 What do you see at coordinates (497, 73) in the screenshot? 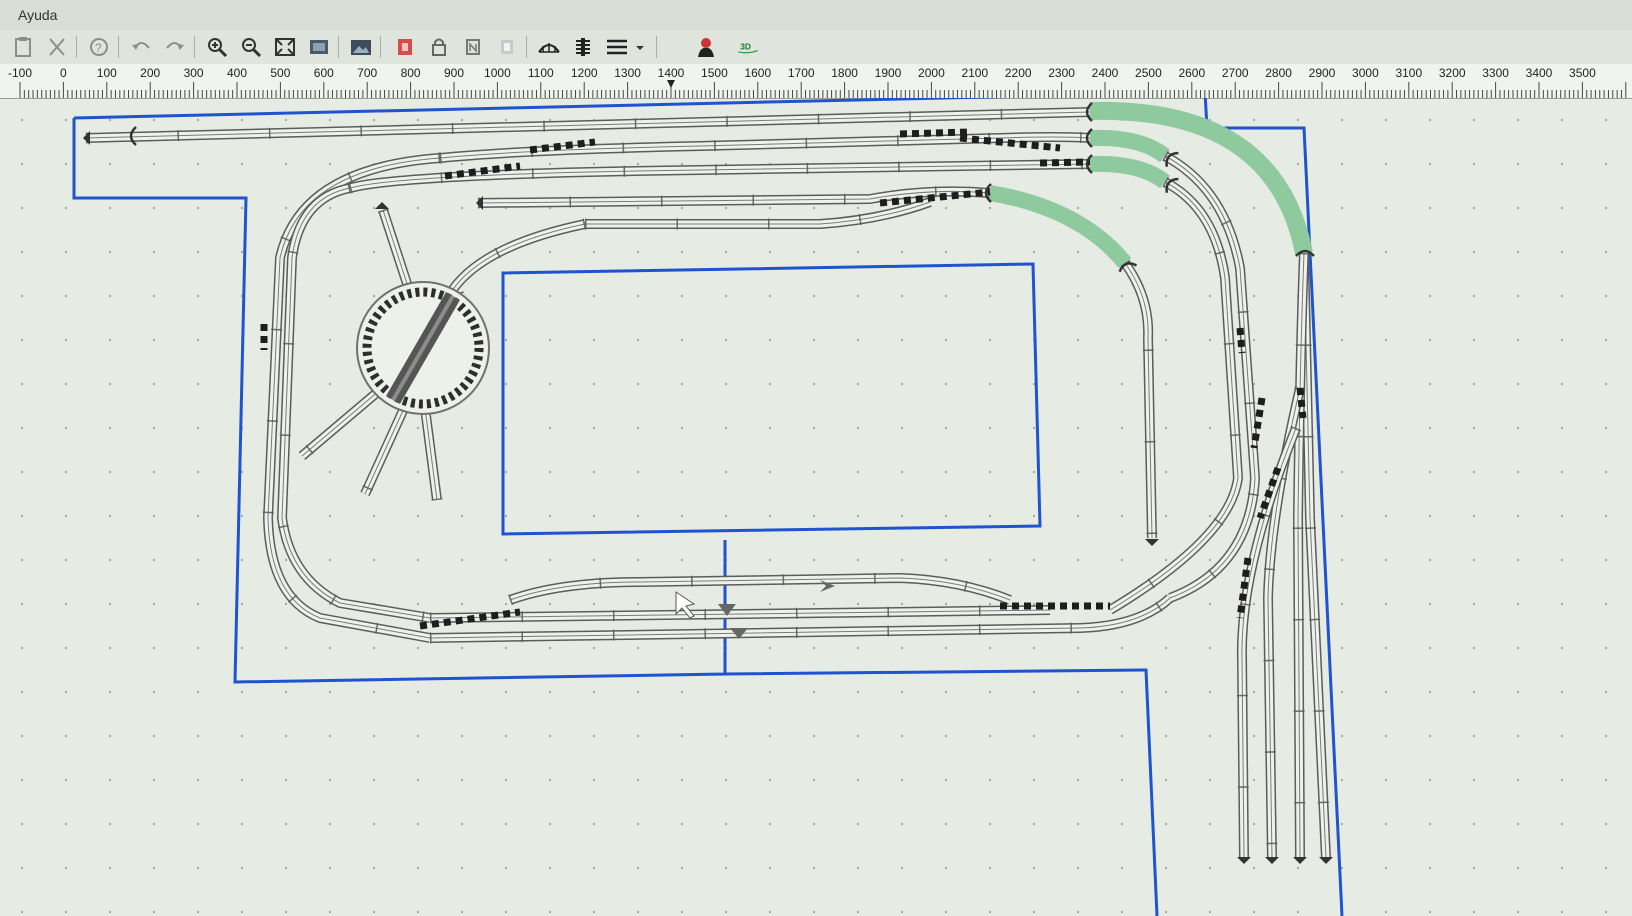
I see `ruler-label: 1000` at bounding box center [497, 73].